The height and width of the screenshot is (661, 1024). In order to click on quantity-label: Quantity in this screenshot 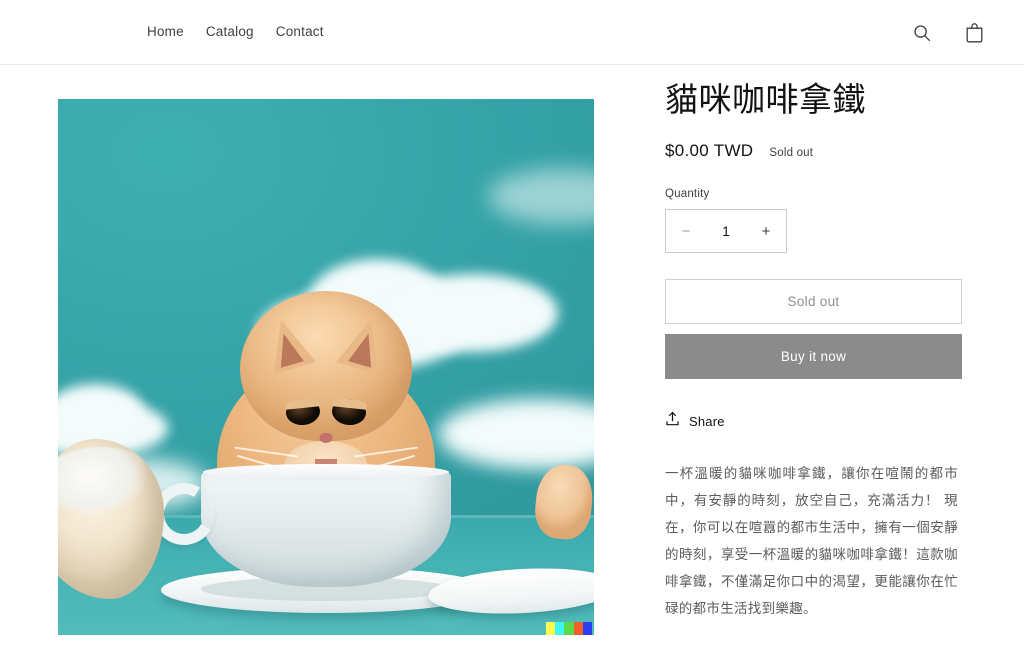, I will do `click(687, 194)`.